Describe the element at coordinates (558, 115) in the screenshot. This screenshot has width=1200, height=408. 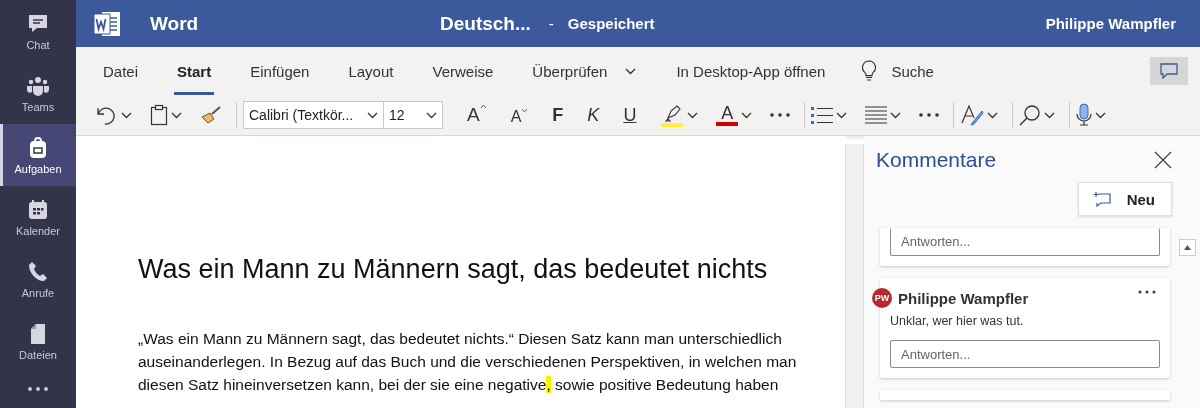
I see `bold-button: F` at that location.